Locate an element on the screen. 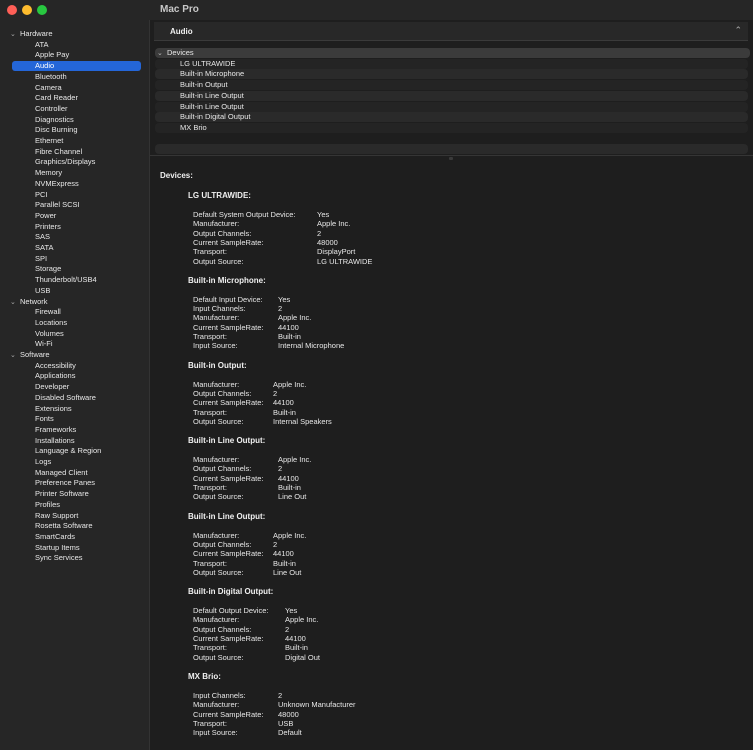 This screenshot has width=753, height=750. sidebar-item-memory: Memory is located at coordinates (76, 173).